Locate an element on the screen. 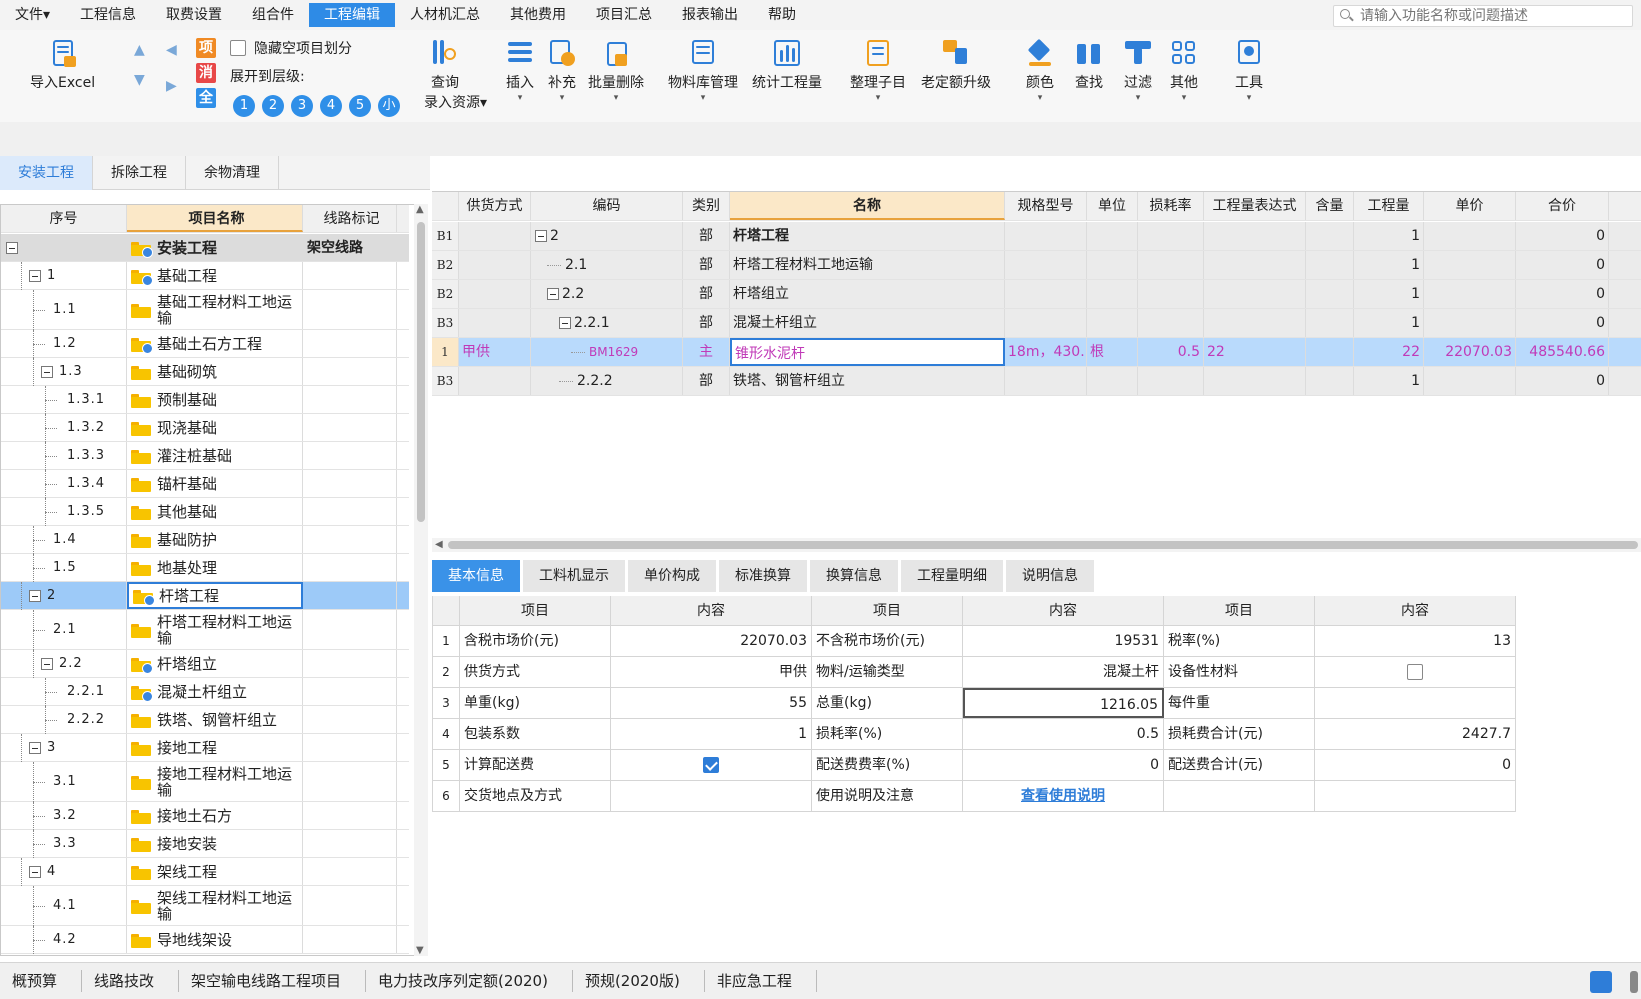  level-small-button: 小 is located at coordinates (389, 106).